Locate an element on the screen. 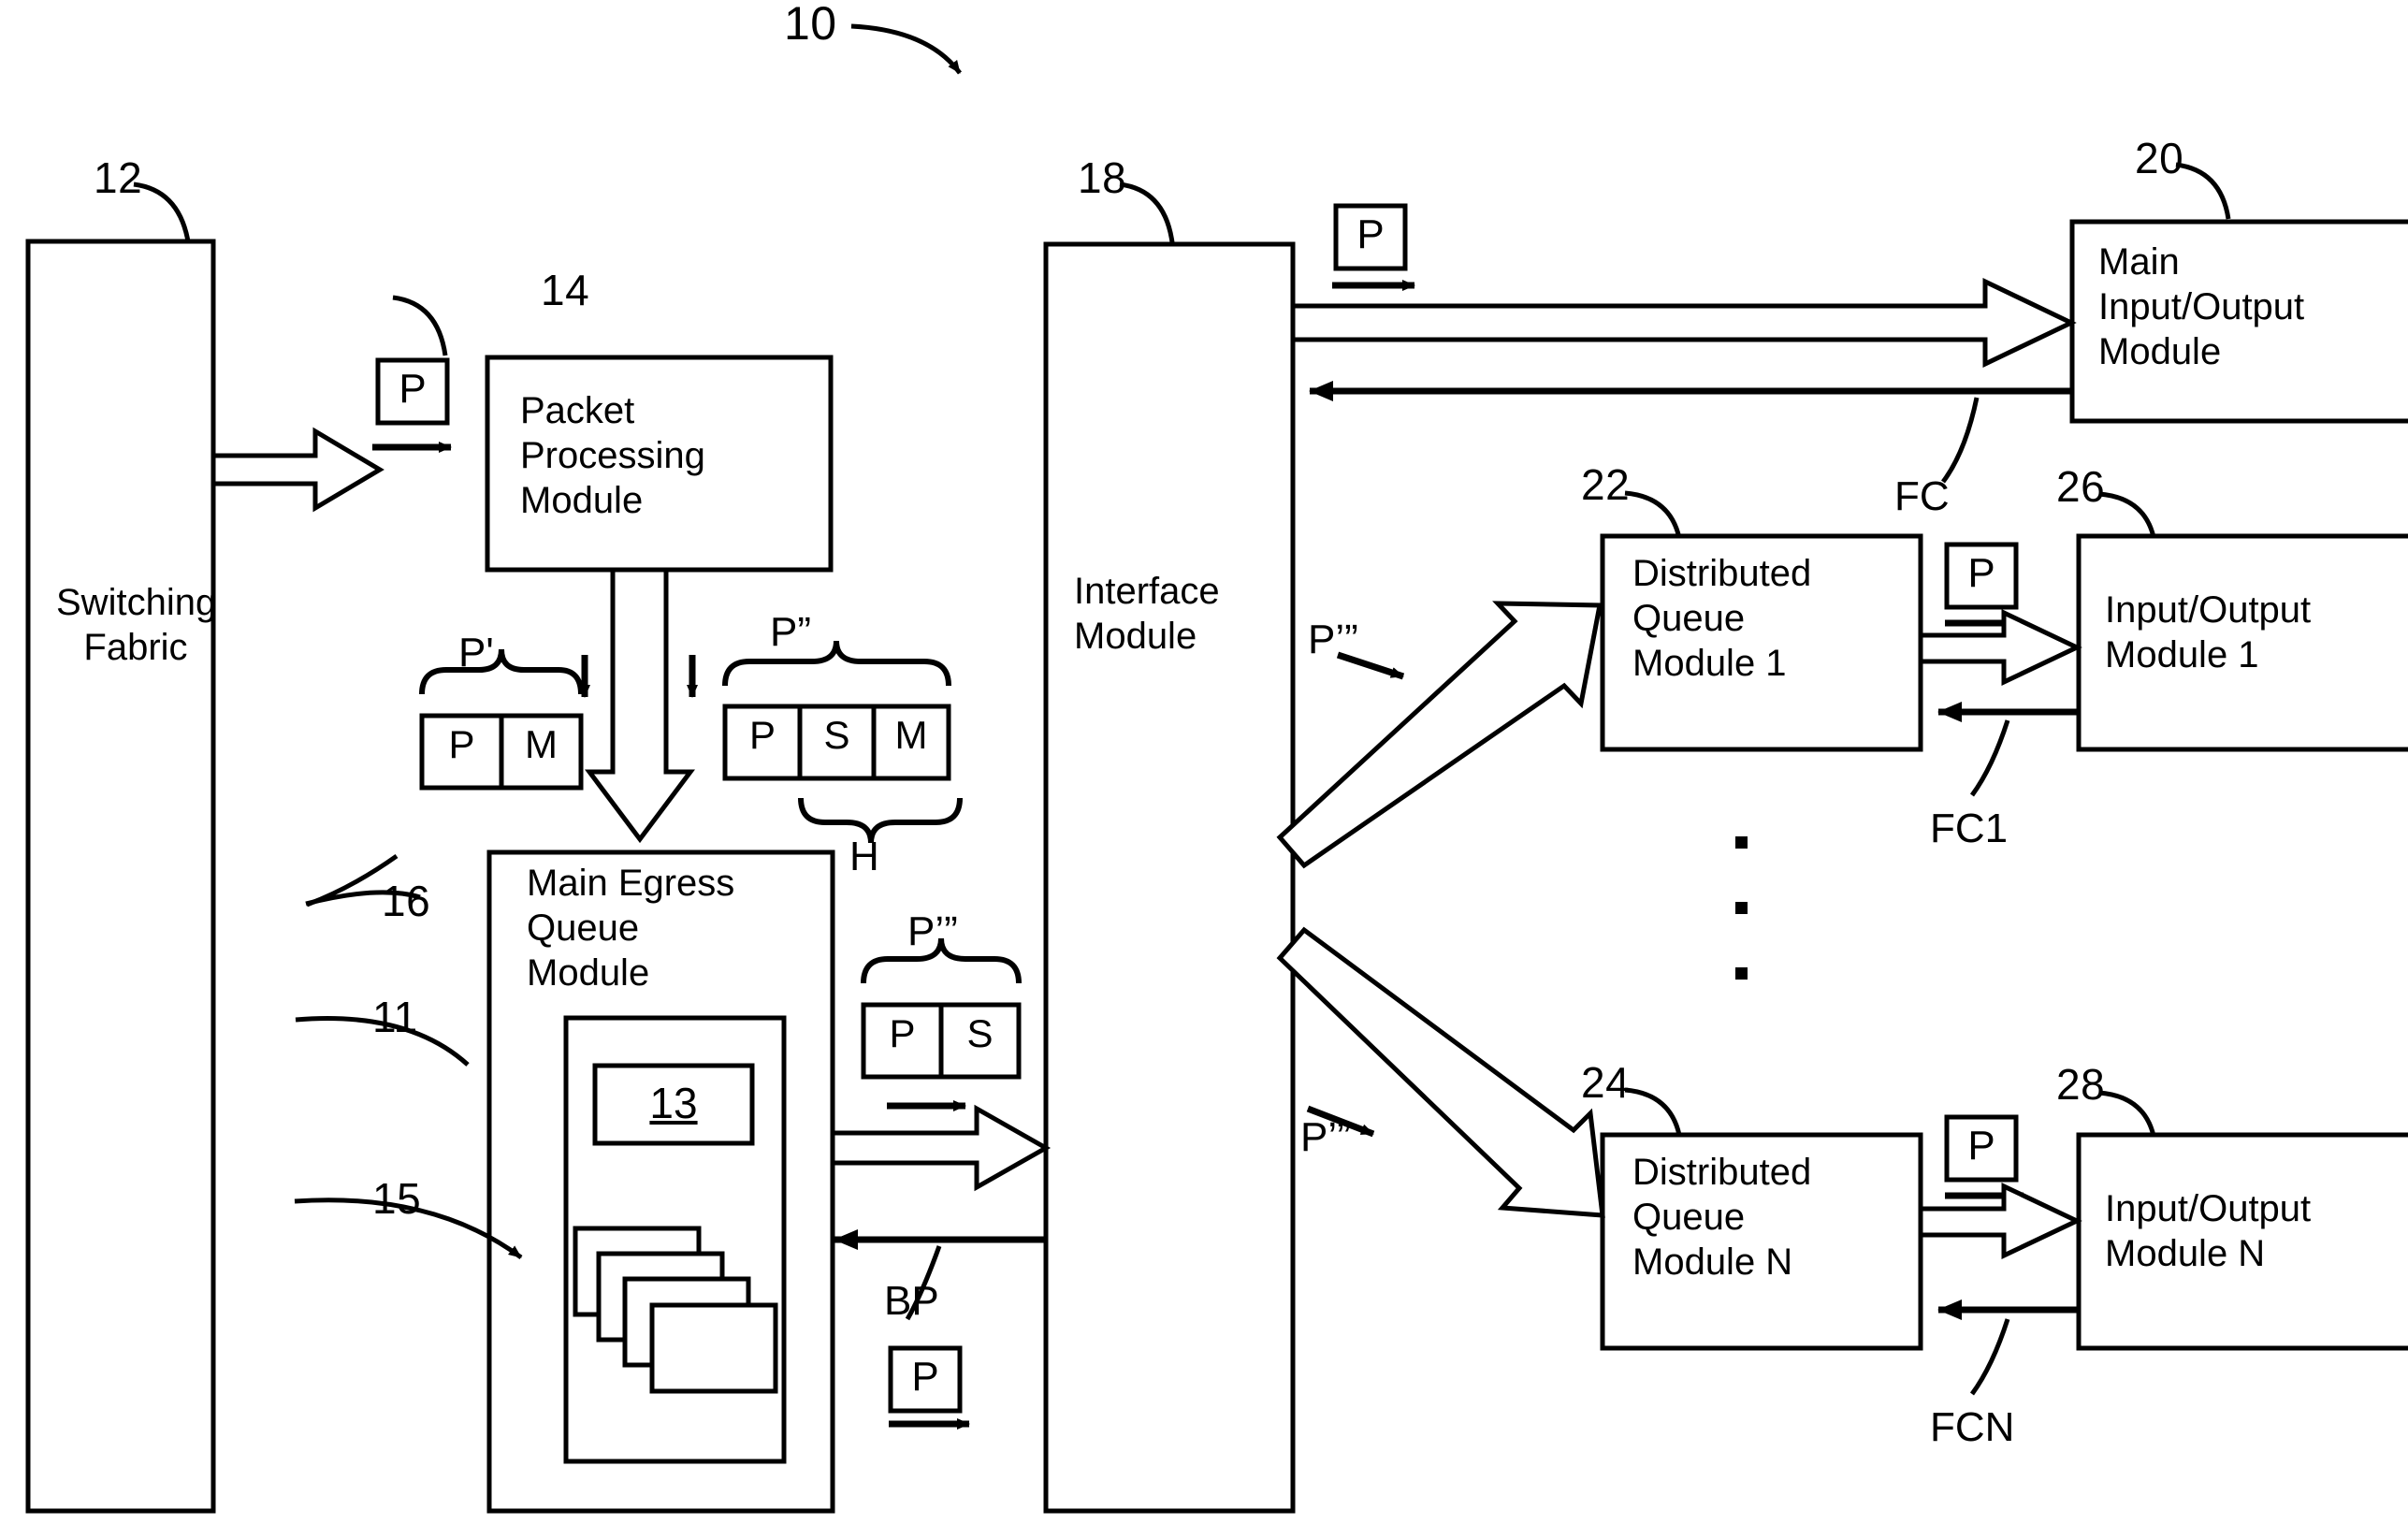 Image resolution: width=2408 pixels, height=1539 pixels. ref-numeral-16: 16 is located at coordinates (407, 901).